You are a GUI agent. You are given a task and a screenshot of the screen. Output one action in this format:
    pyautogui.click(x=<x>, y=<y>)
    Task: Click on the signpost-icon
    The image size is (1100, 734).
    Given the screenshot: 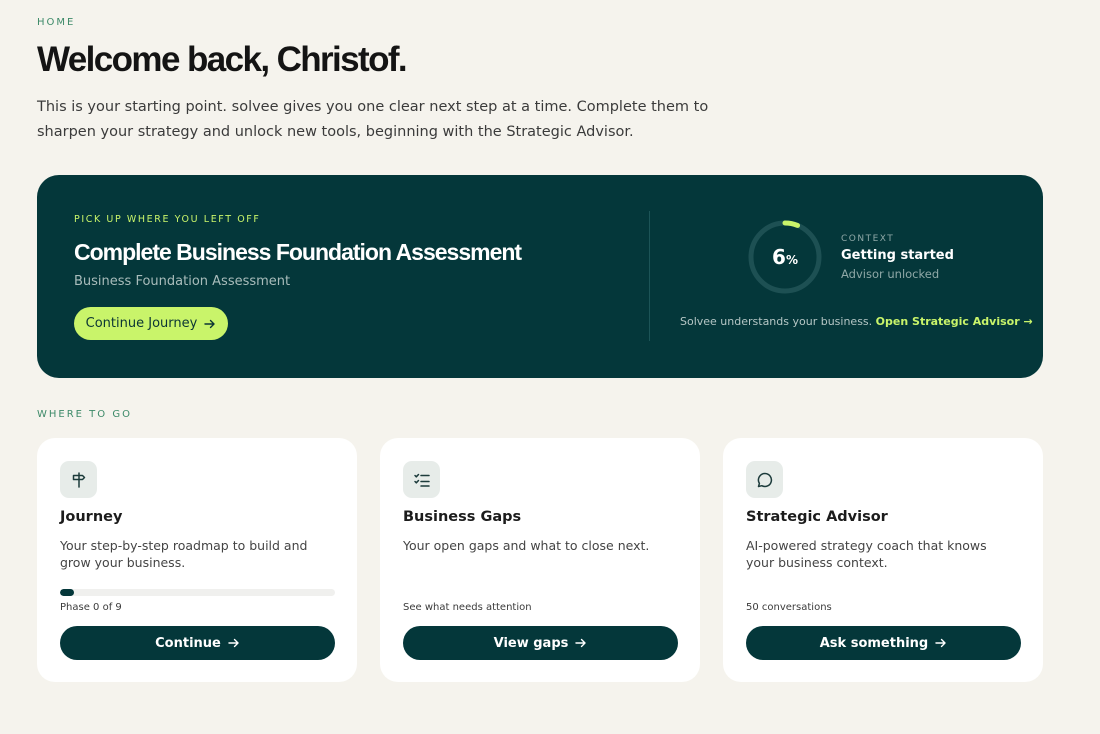 What is the action you would take?
    pyautogui.click(x=78, y=479)
    